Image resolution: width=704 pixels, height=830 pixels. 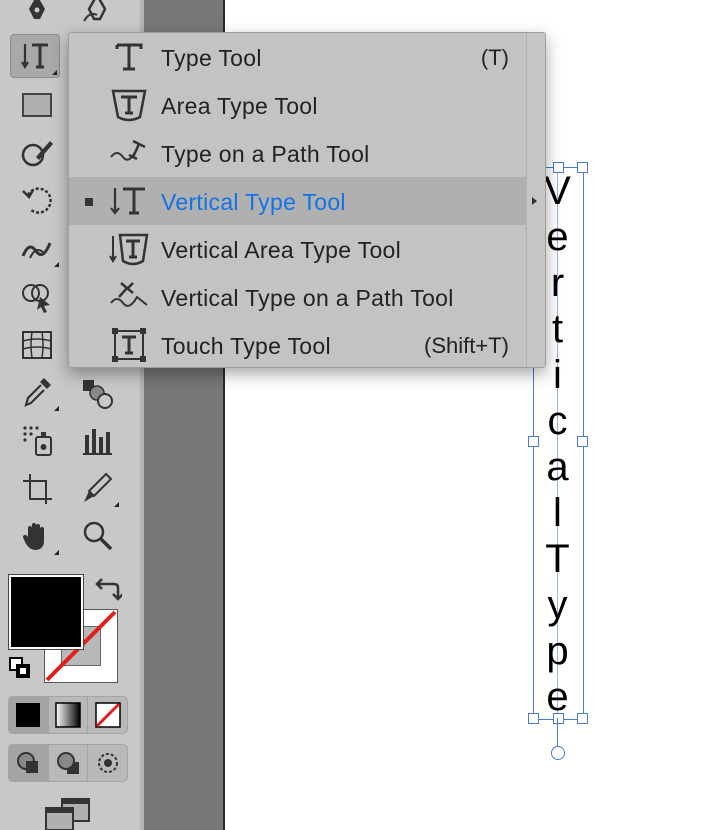 I want to click on pen-tool, so click(x=37, y=15).